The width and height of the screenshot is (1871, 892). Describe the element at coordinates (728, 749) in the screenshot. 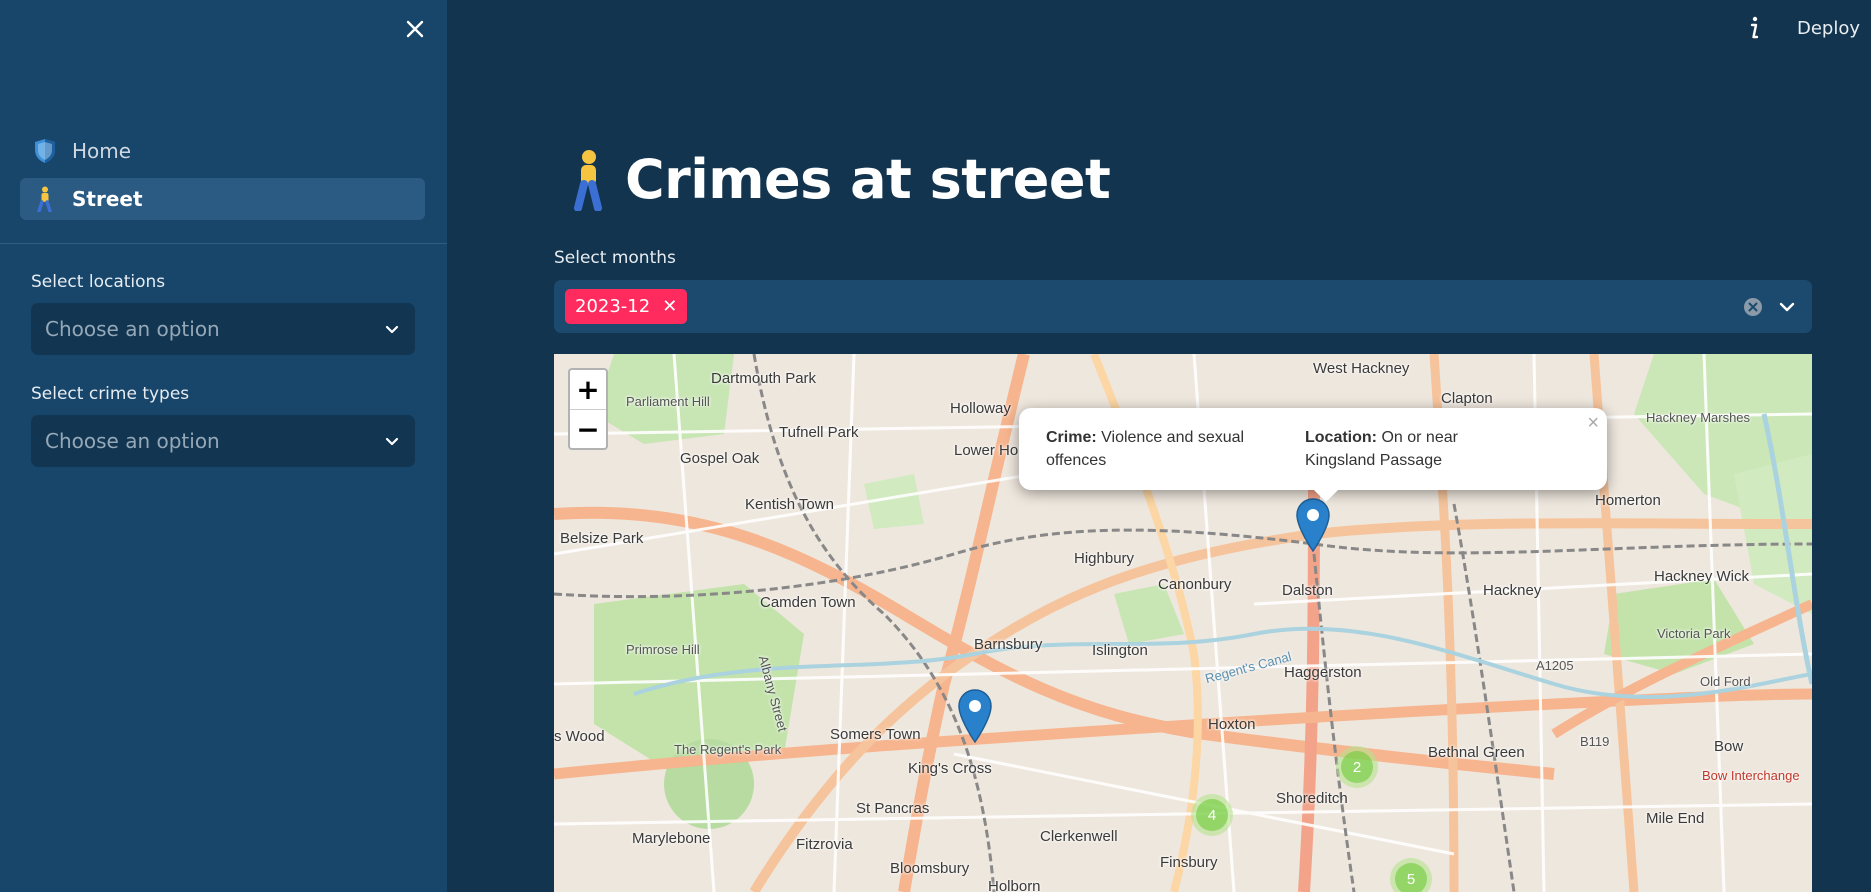

I see `map-place-label: The Regent's Park` at that location.